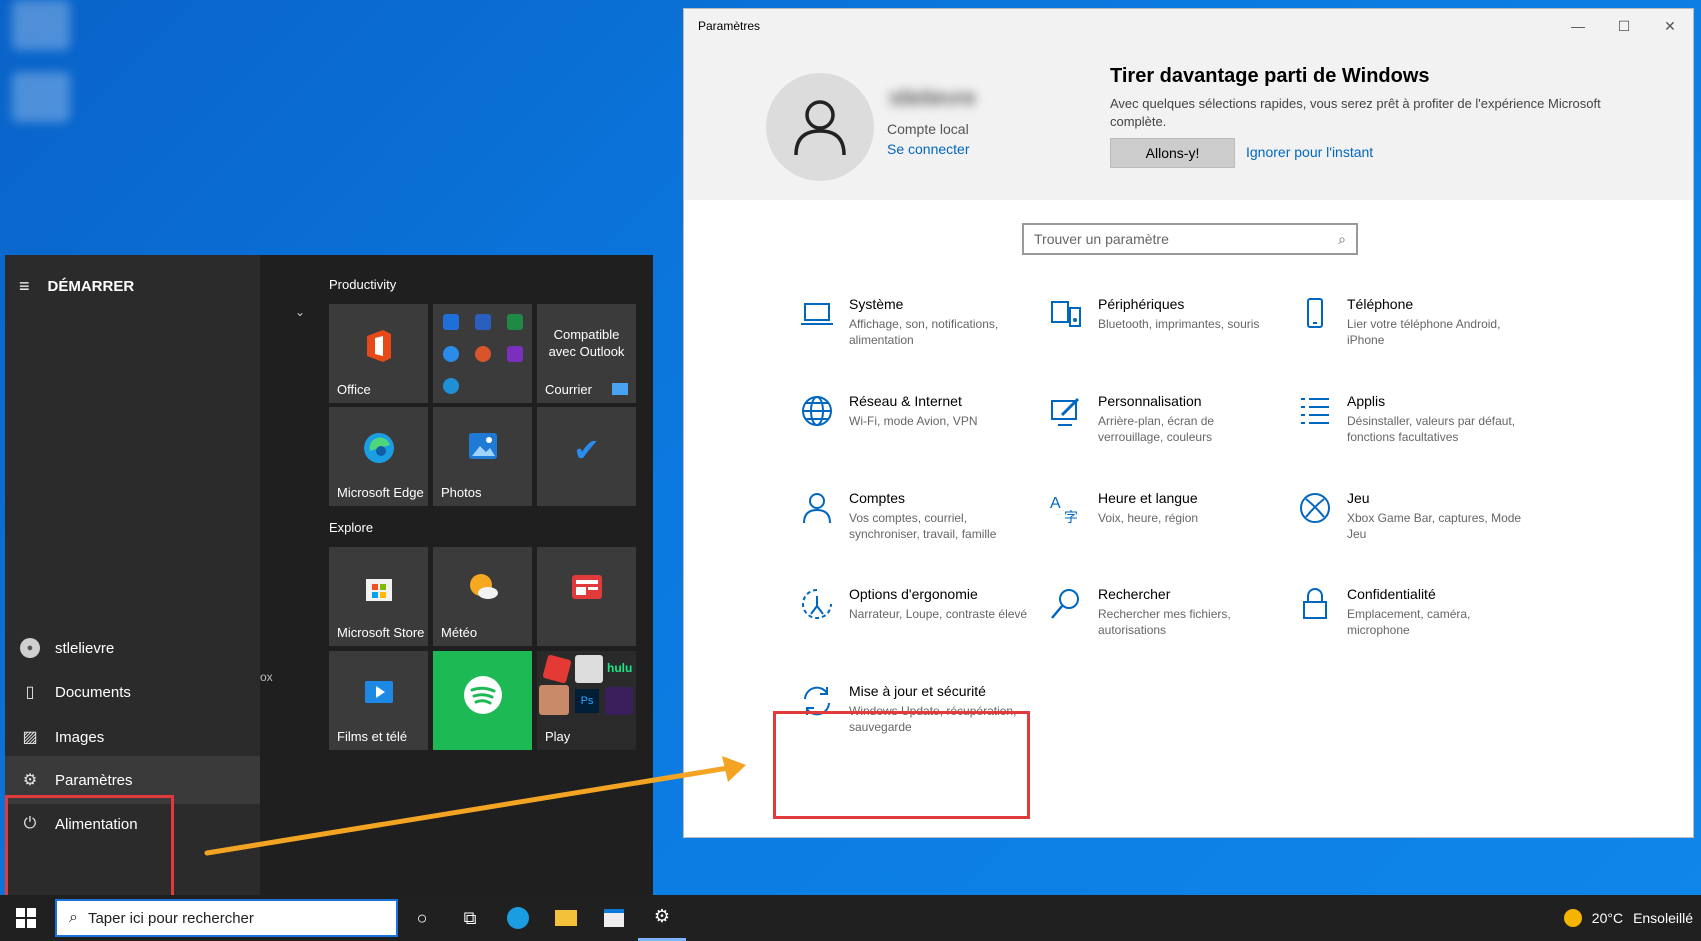  Describe the element at coordinates (1572, 918) in the screenshot. I see `sun-icon` at that location.